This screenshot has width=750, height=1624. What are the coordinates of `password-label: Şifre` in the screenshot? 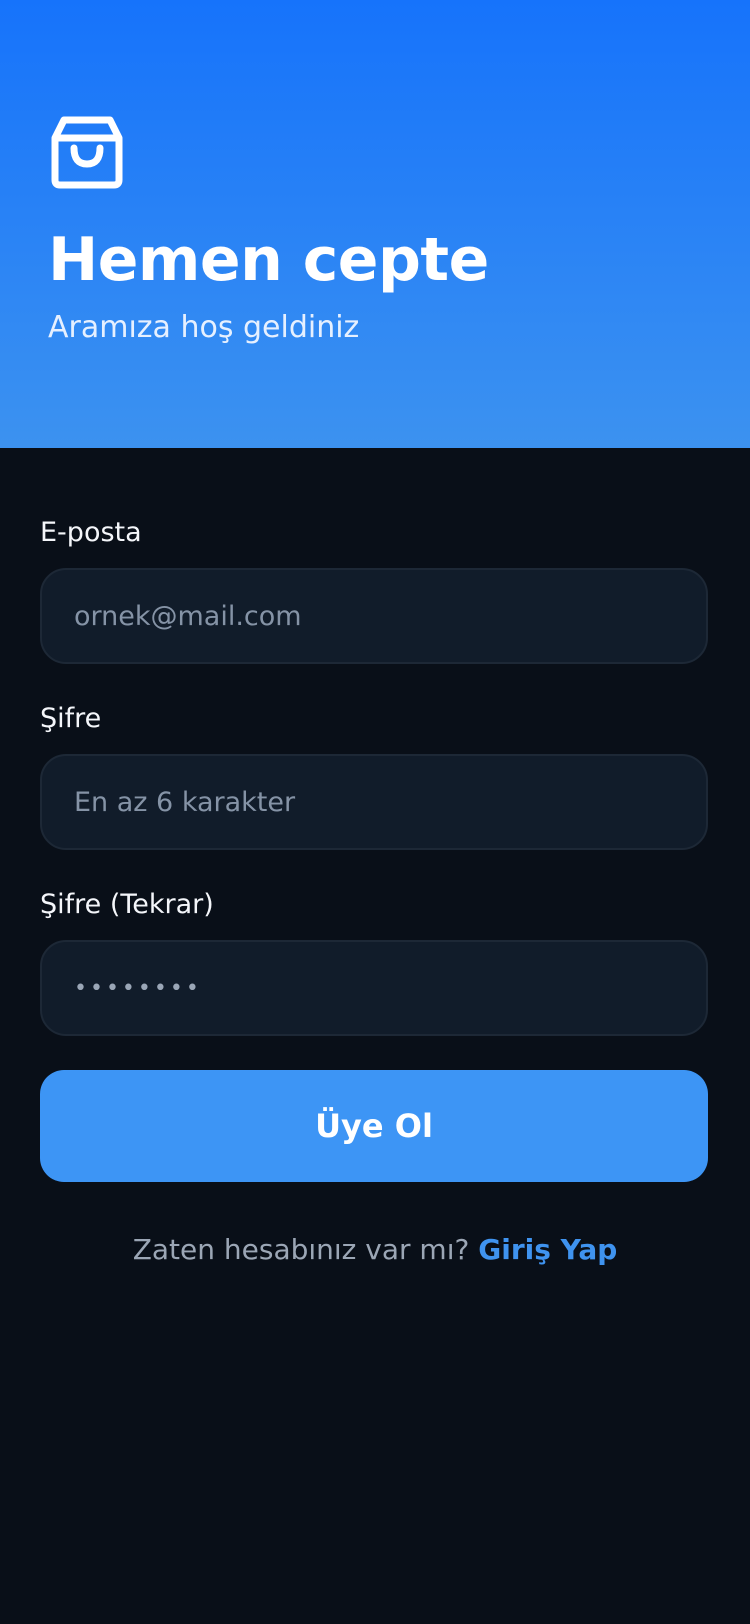 It's located at (71, 718).